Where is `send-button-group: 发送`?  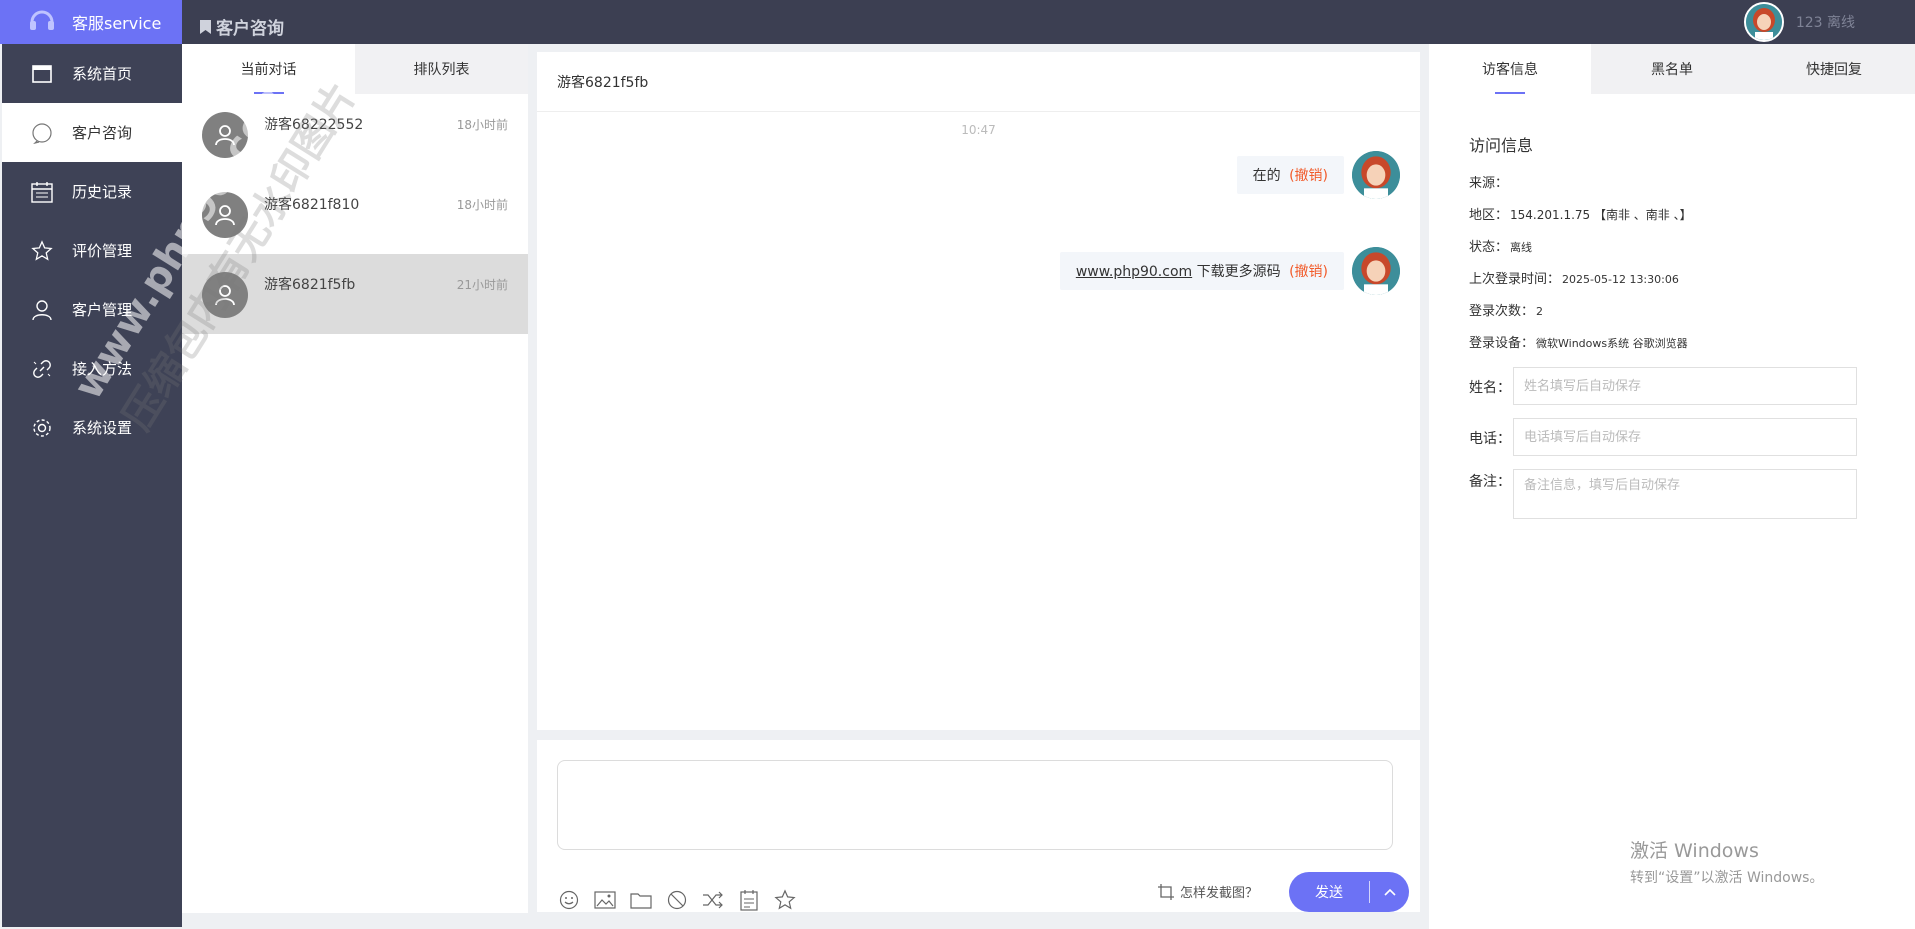 send-button-group: 发送 is located at coordinates (1349, 892).